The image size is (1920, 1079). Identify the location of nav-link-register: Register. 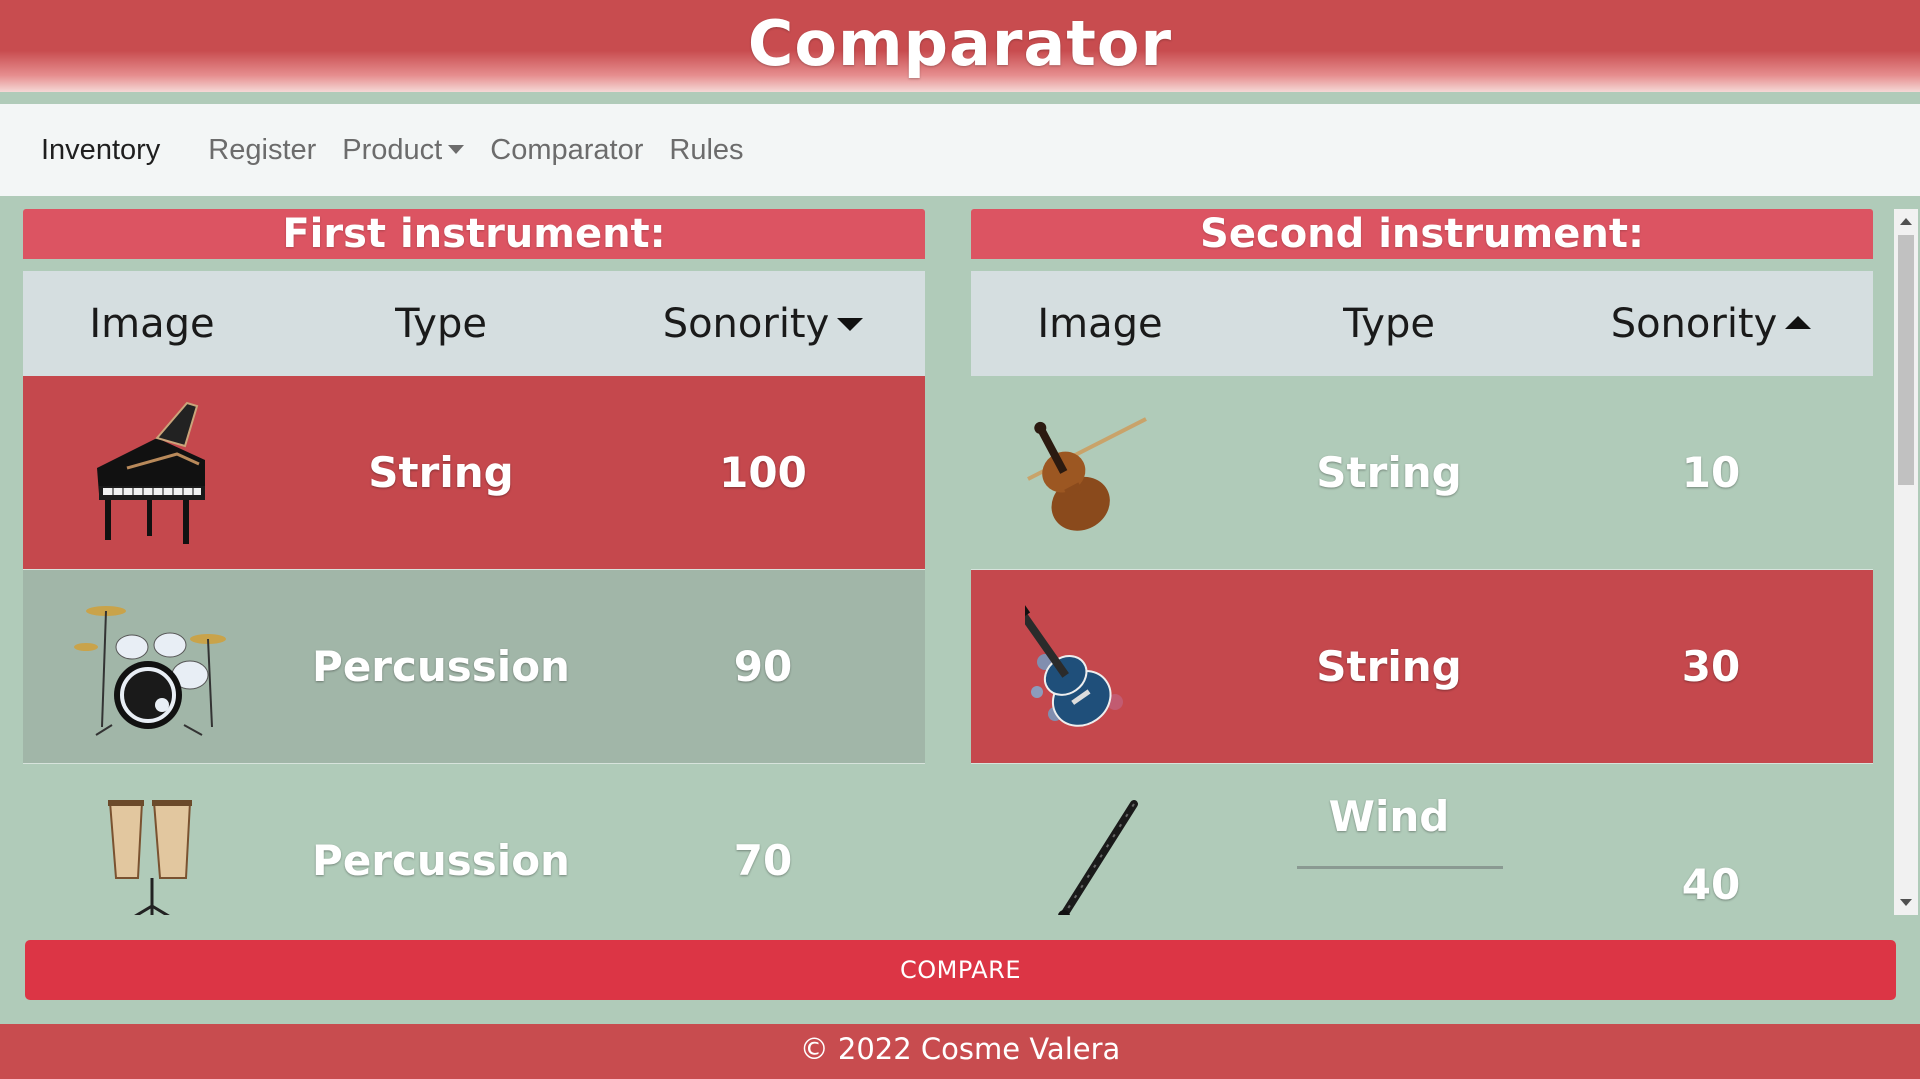
(262, 150).